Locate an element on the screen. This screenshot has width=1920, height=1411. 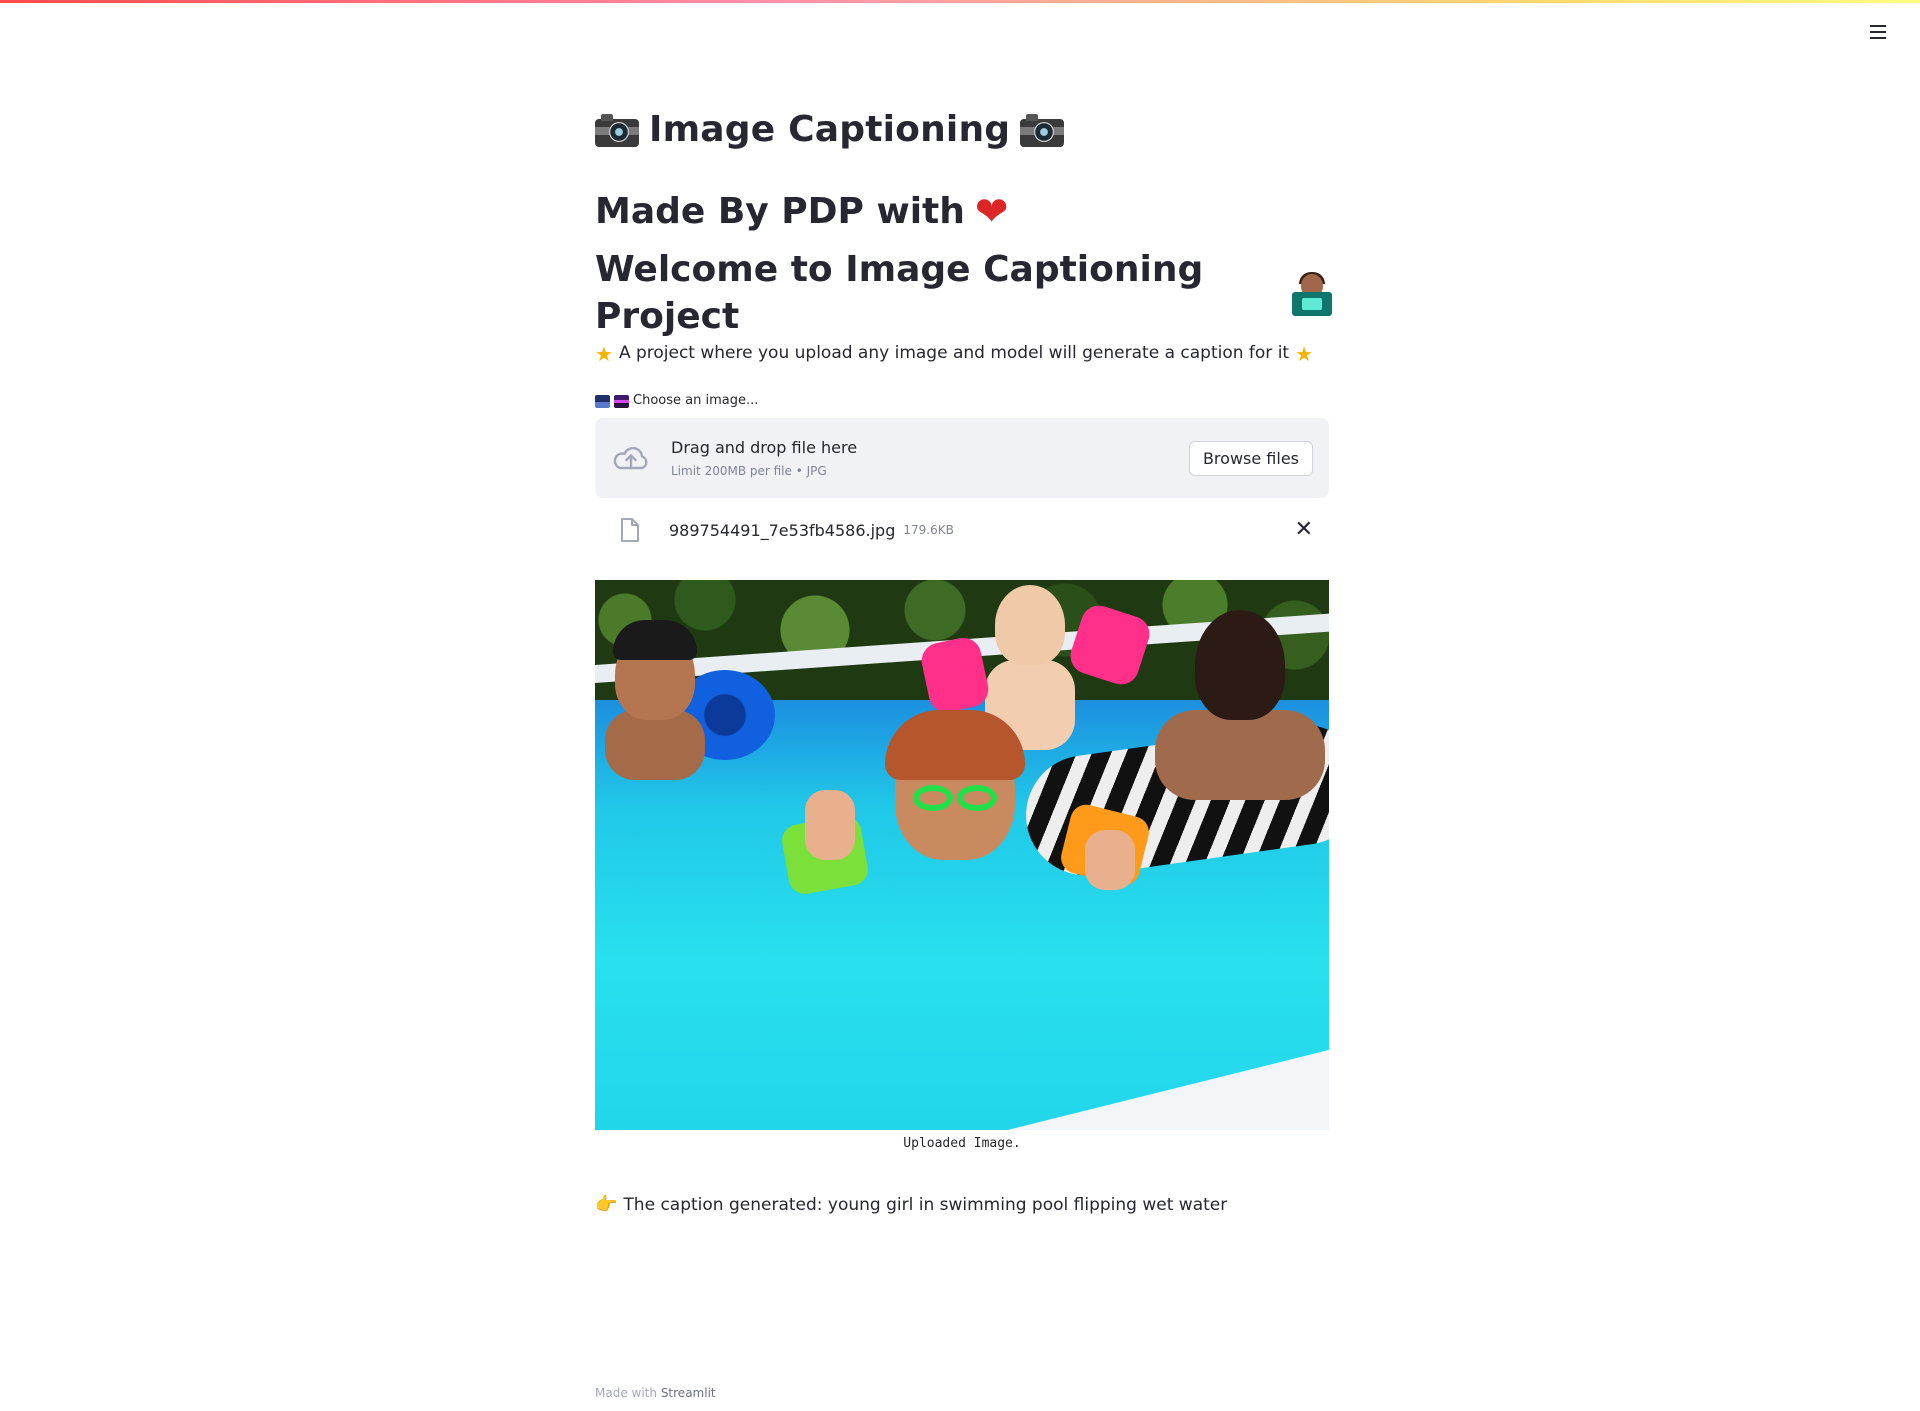
uploaded-image is located at coordinates (962, 855).